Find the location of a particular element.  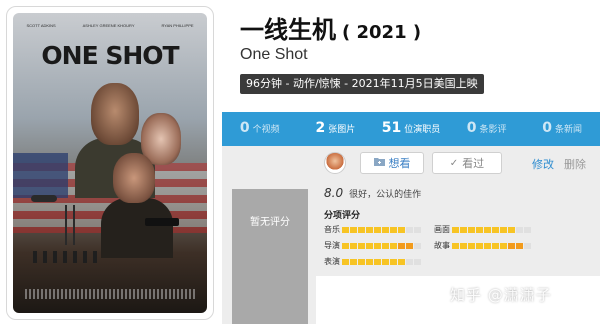

movie-year: ( 2021 ) is located at coordinates (382, 32).